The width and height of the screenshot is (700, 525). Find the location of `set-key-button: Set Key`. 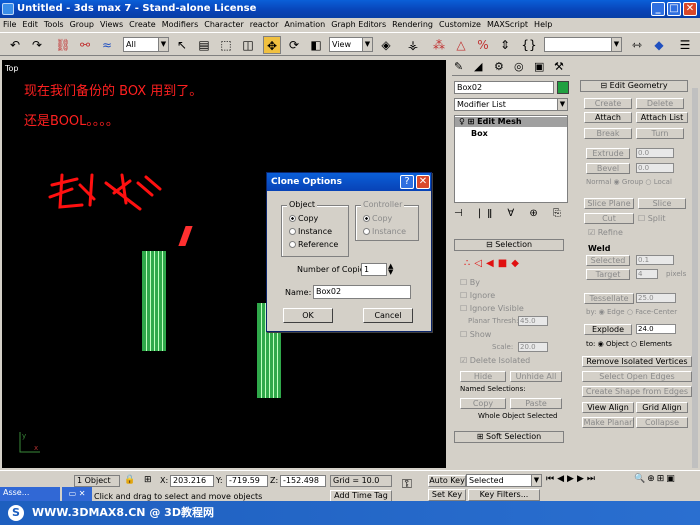

set-key-button: Set Key is located at coordinates (447, 495).